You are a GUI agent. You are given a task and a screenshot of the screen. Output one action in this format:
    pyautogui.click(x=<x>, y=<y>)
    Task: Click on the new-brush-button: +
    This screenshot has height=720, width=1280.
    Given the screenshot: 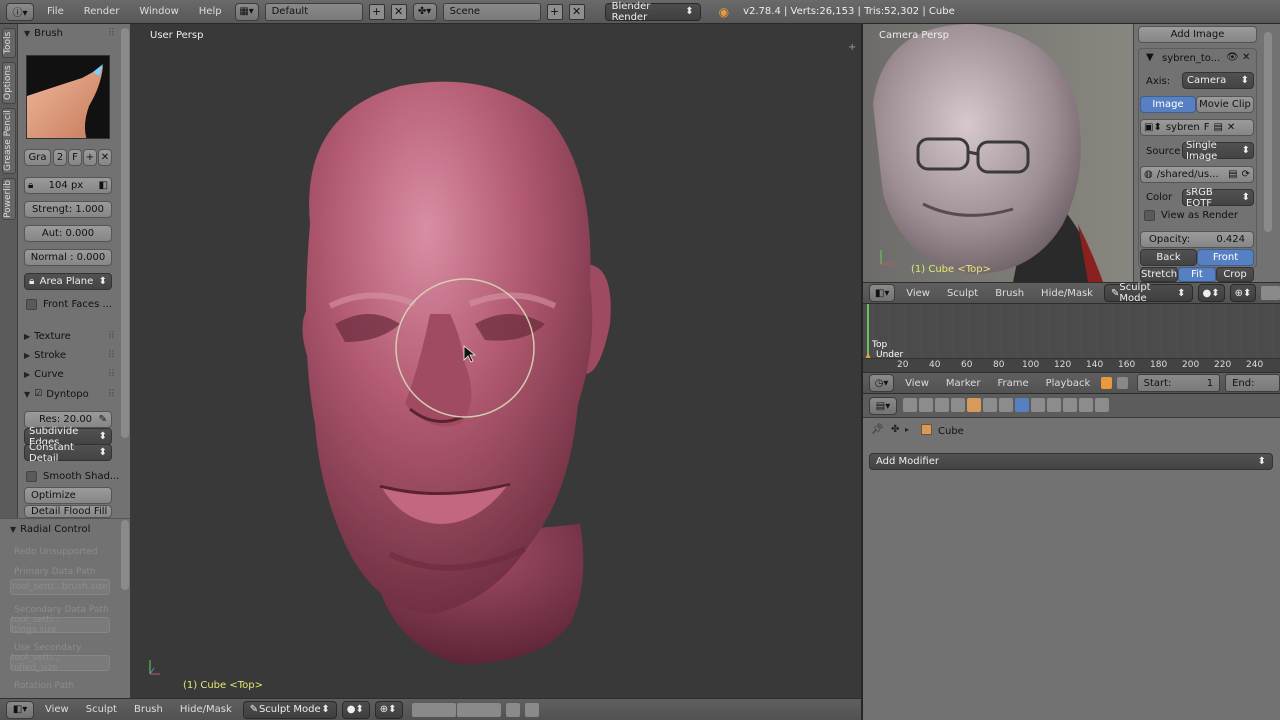 What is the action you would take?
    pyautogui.click(x=90, y=157)
    